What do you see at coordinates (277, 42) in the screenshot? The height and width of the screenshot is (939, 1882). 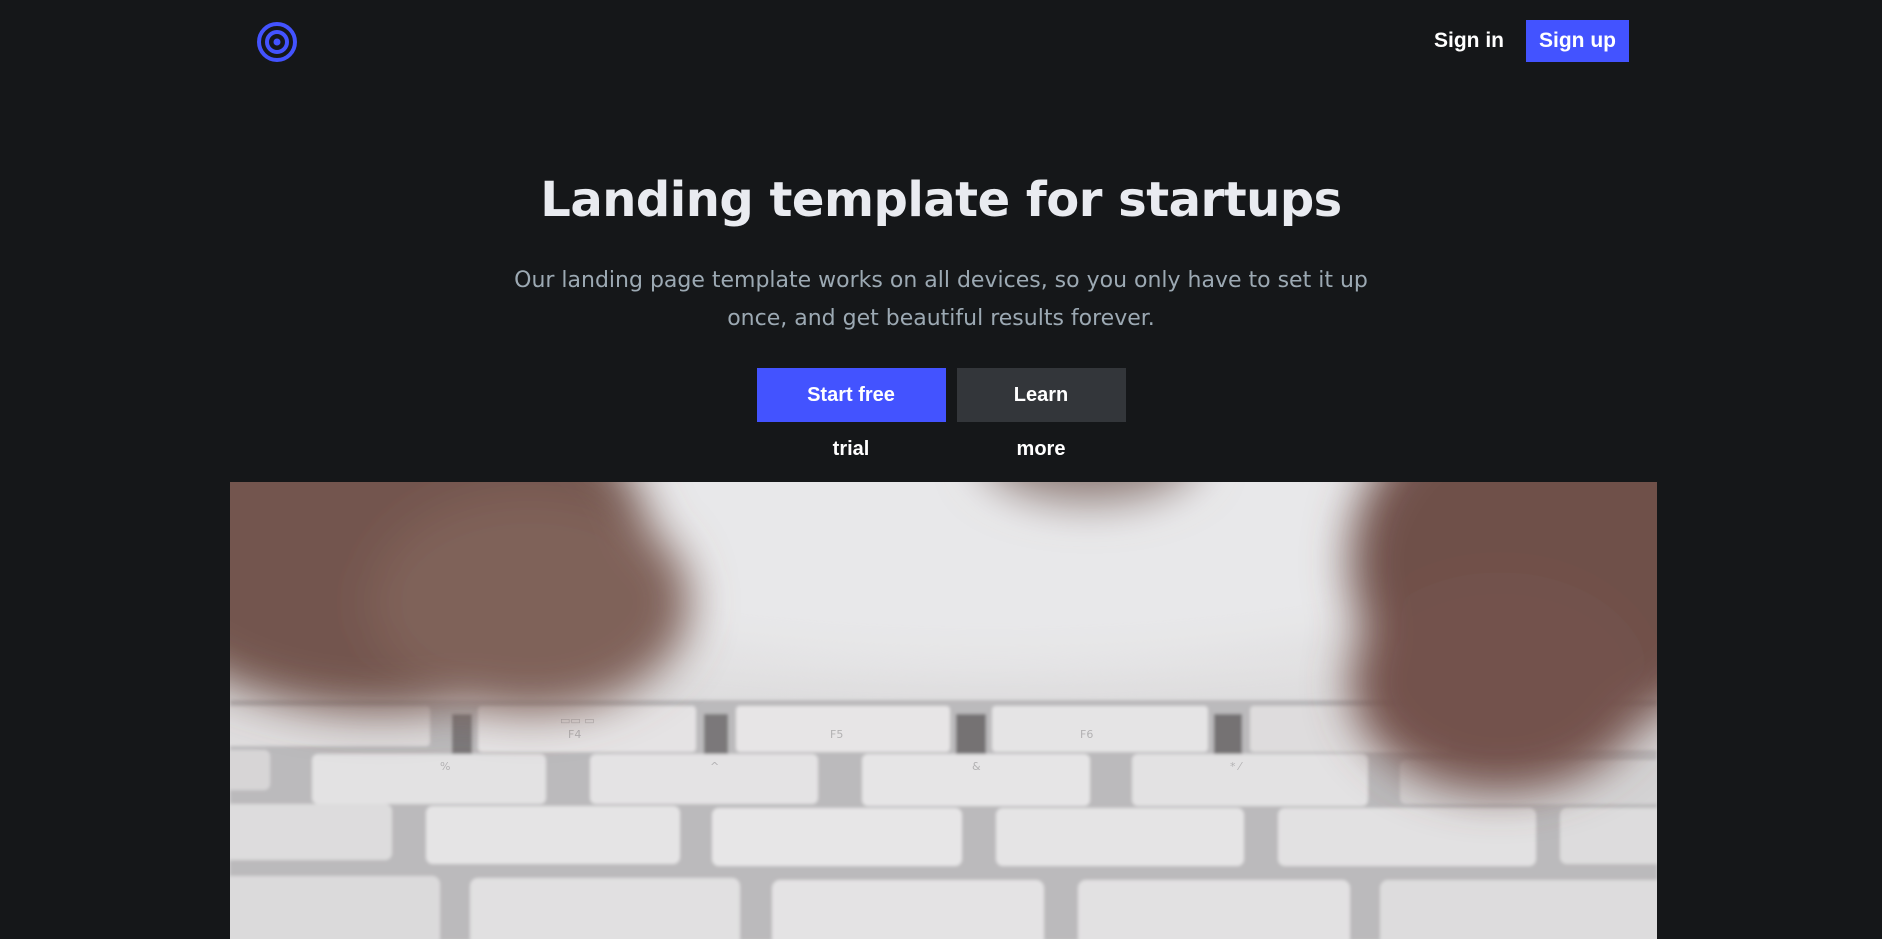 I see `target-logo-icon` at bounding box center [277, 42].